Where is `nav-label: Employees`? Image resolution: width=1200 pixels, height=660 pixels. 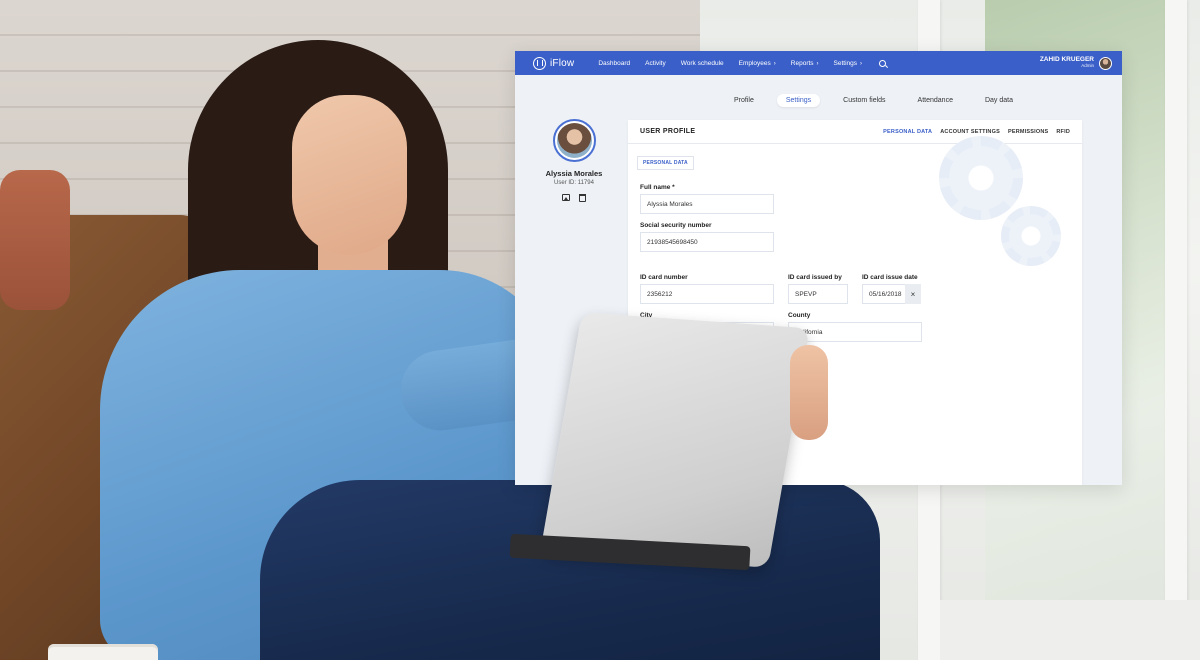 nav-label: Employees is located at coordinates (754, 63).